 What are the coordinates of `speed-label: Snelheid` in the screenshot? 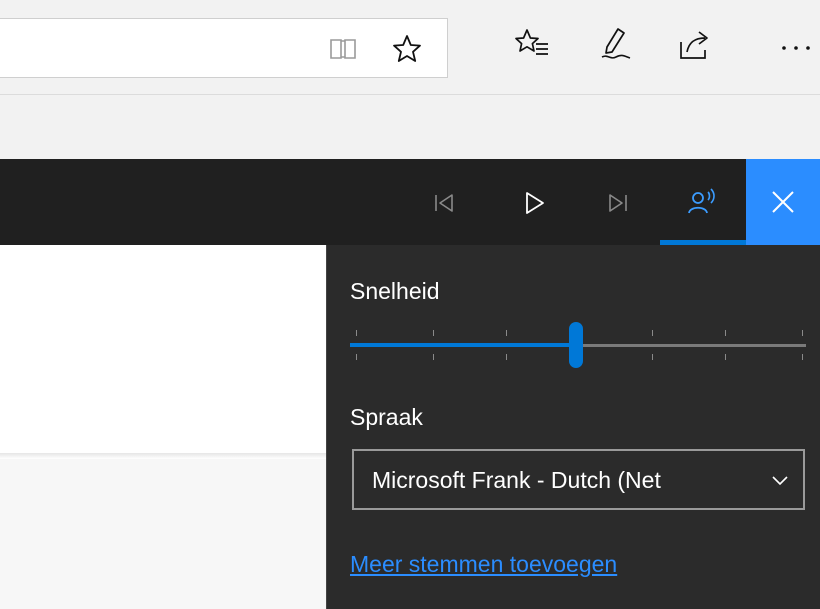 It's located at (395, 291).